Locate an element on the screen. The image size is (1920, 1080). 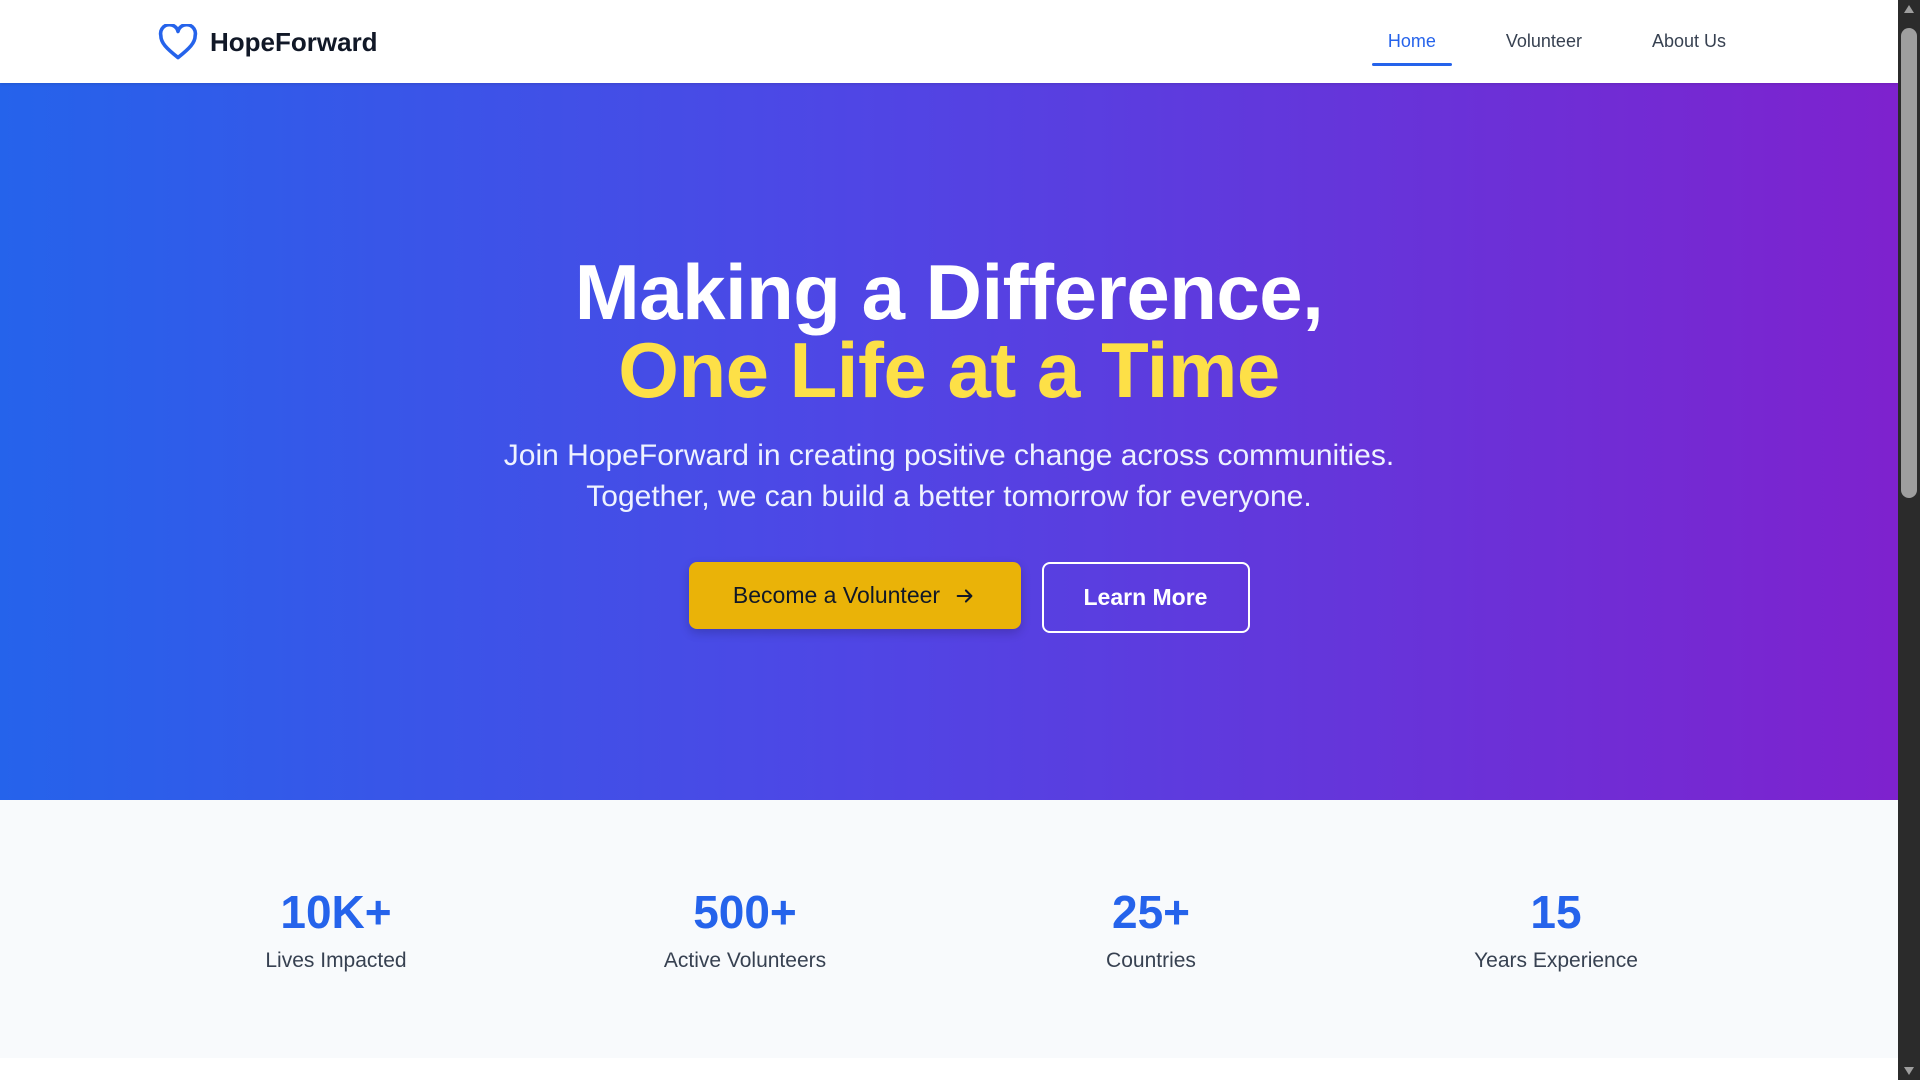
stat-lives-impacted: 10K+ Lives Impacted is located at coordinates (336, 931).